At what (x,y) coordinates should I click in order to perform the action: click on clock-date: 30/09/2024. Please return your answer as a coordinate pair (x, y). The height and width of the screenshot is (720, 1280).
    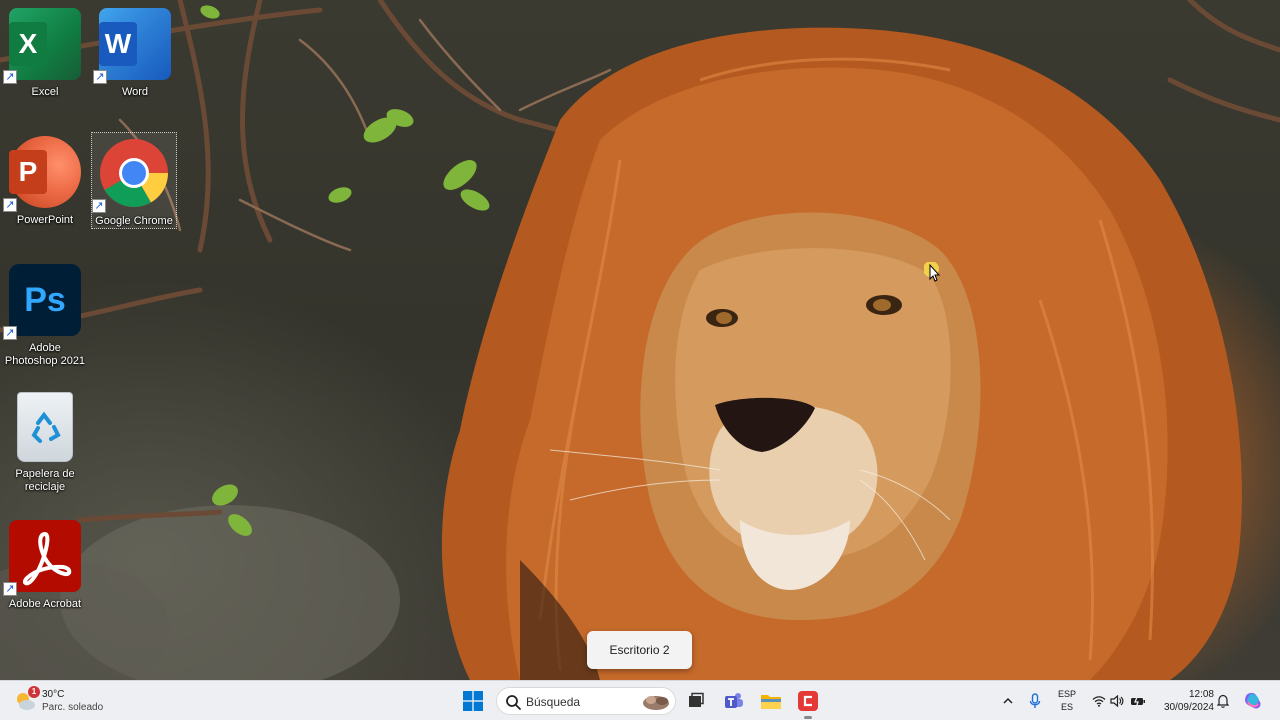
    Looking at the image, I should click on (1188, 707).